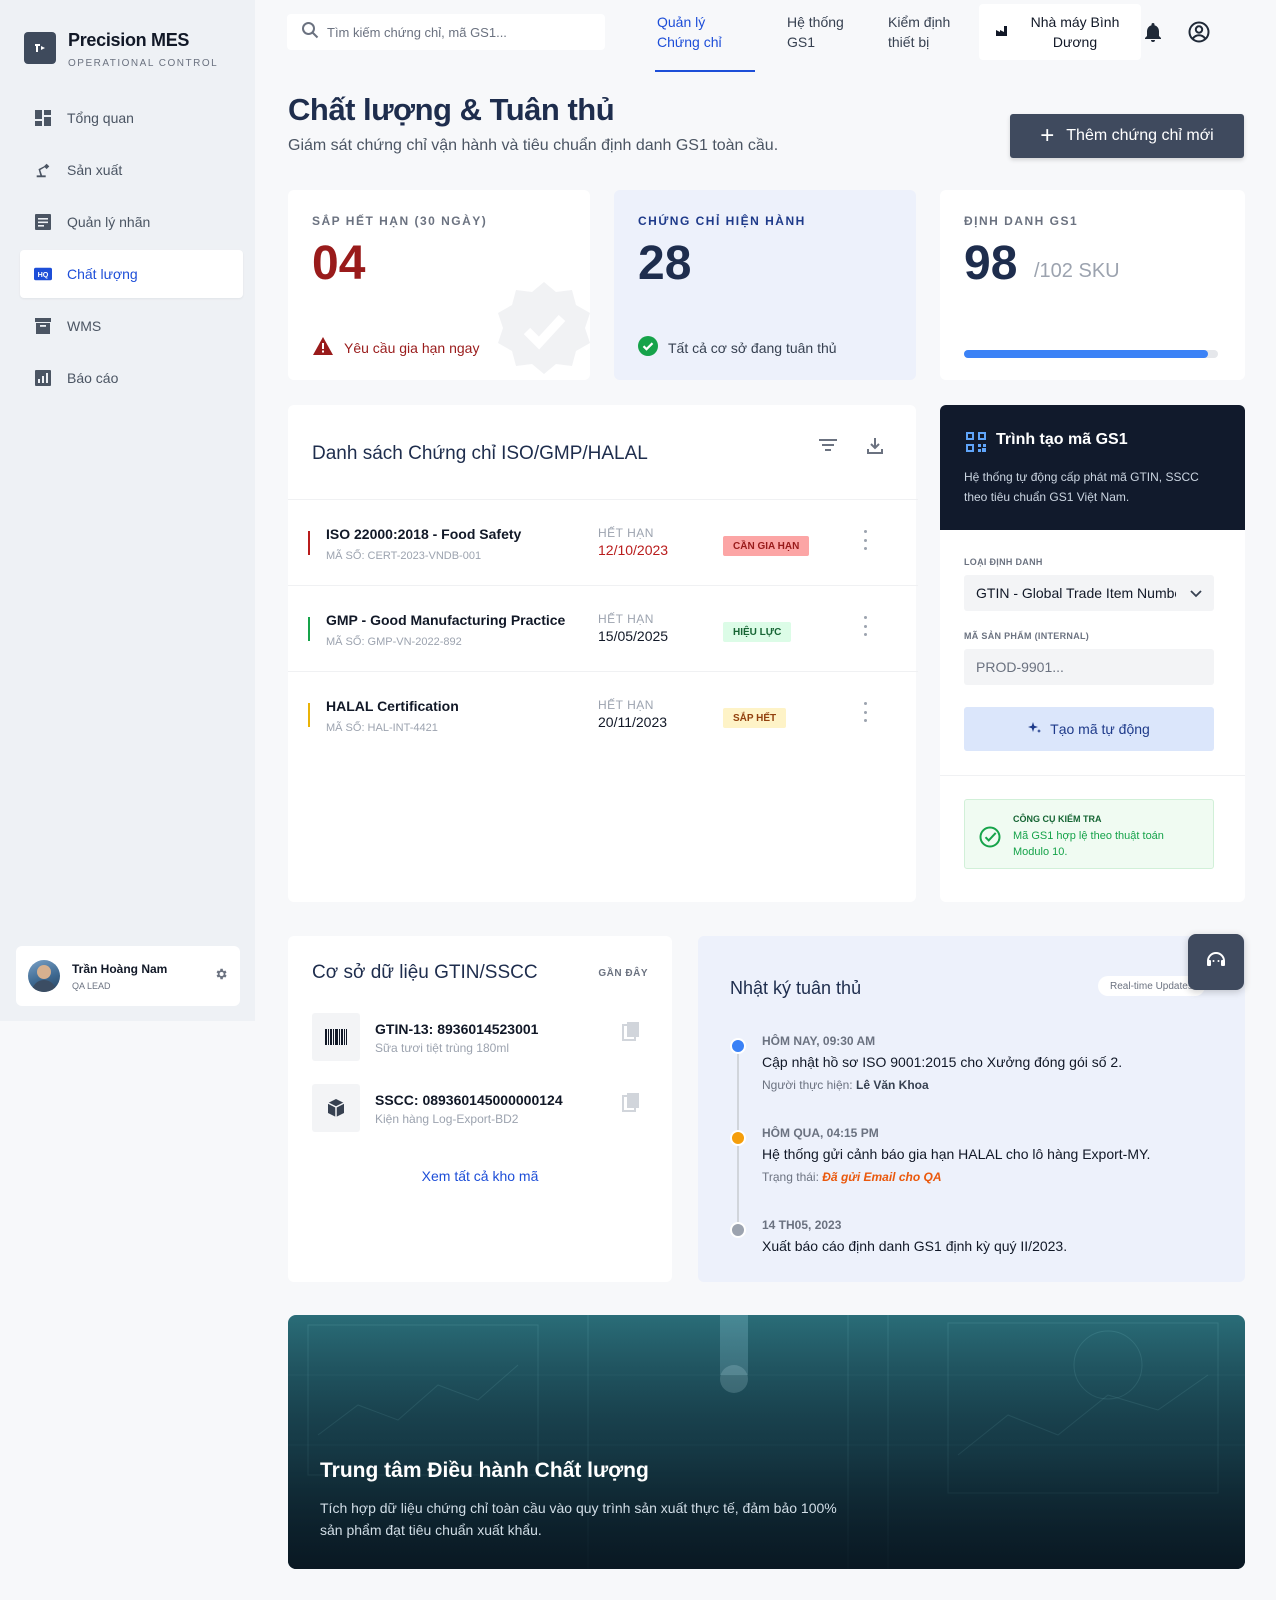 The height and width of the screenshot is (1600, 1276). Describe the element at coordinates (1091, 354) in the screenshot. I see `gs1-progress-bar` at that location.